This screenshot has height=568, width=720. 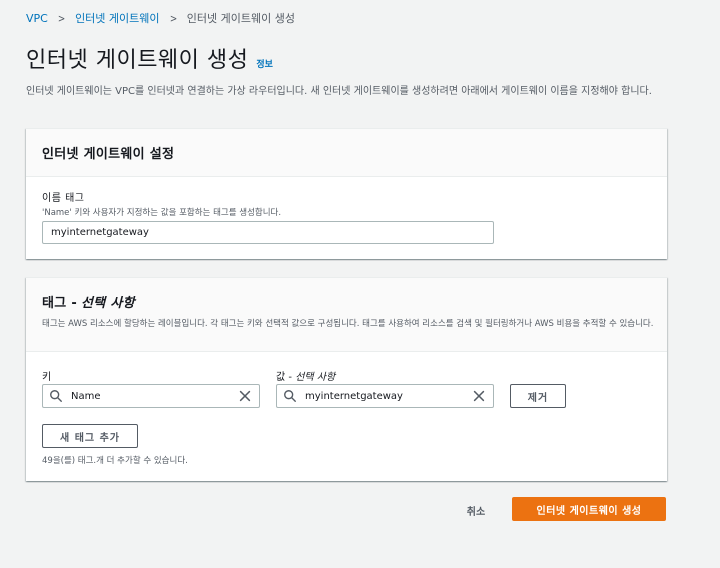 I want to click on tag-value-label: 값 - 선택 사항, so click(x=305, y=375).